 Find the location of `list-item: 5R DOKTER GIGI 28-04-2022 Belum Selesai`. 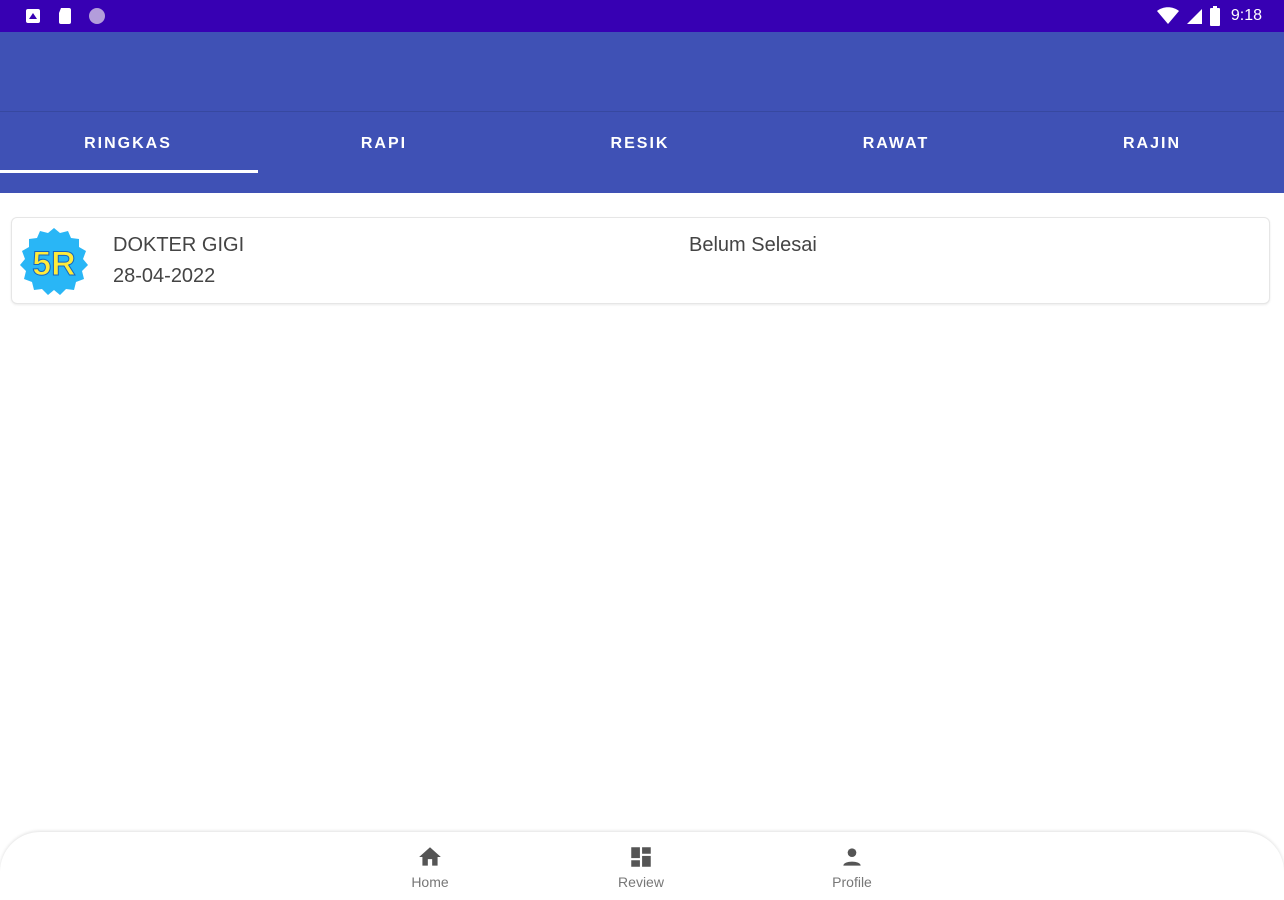

list-item: 5R DOKTER GIGI 28-04-2022 Belum Selesai is located at coordinates (640, 260).